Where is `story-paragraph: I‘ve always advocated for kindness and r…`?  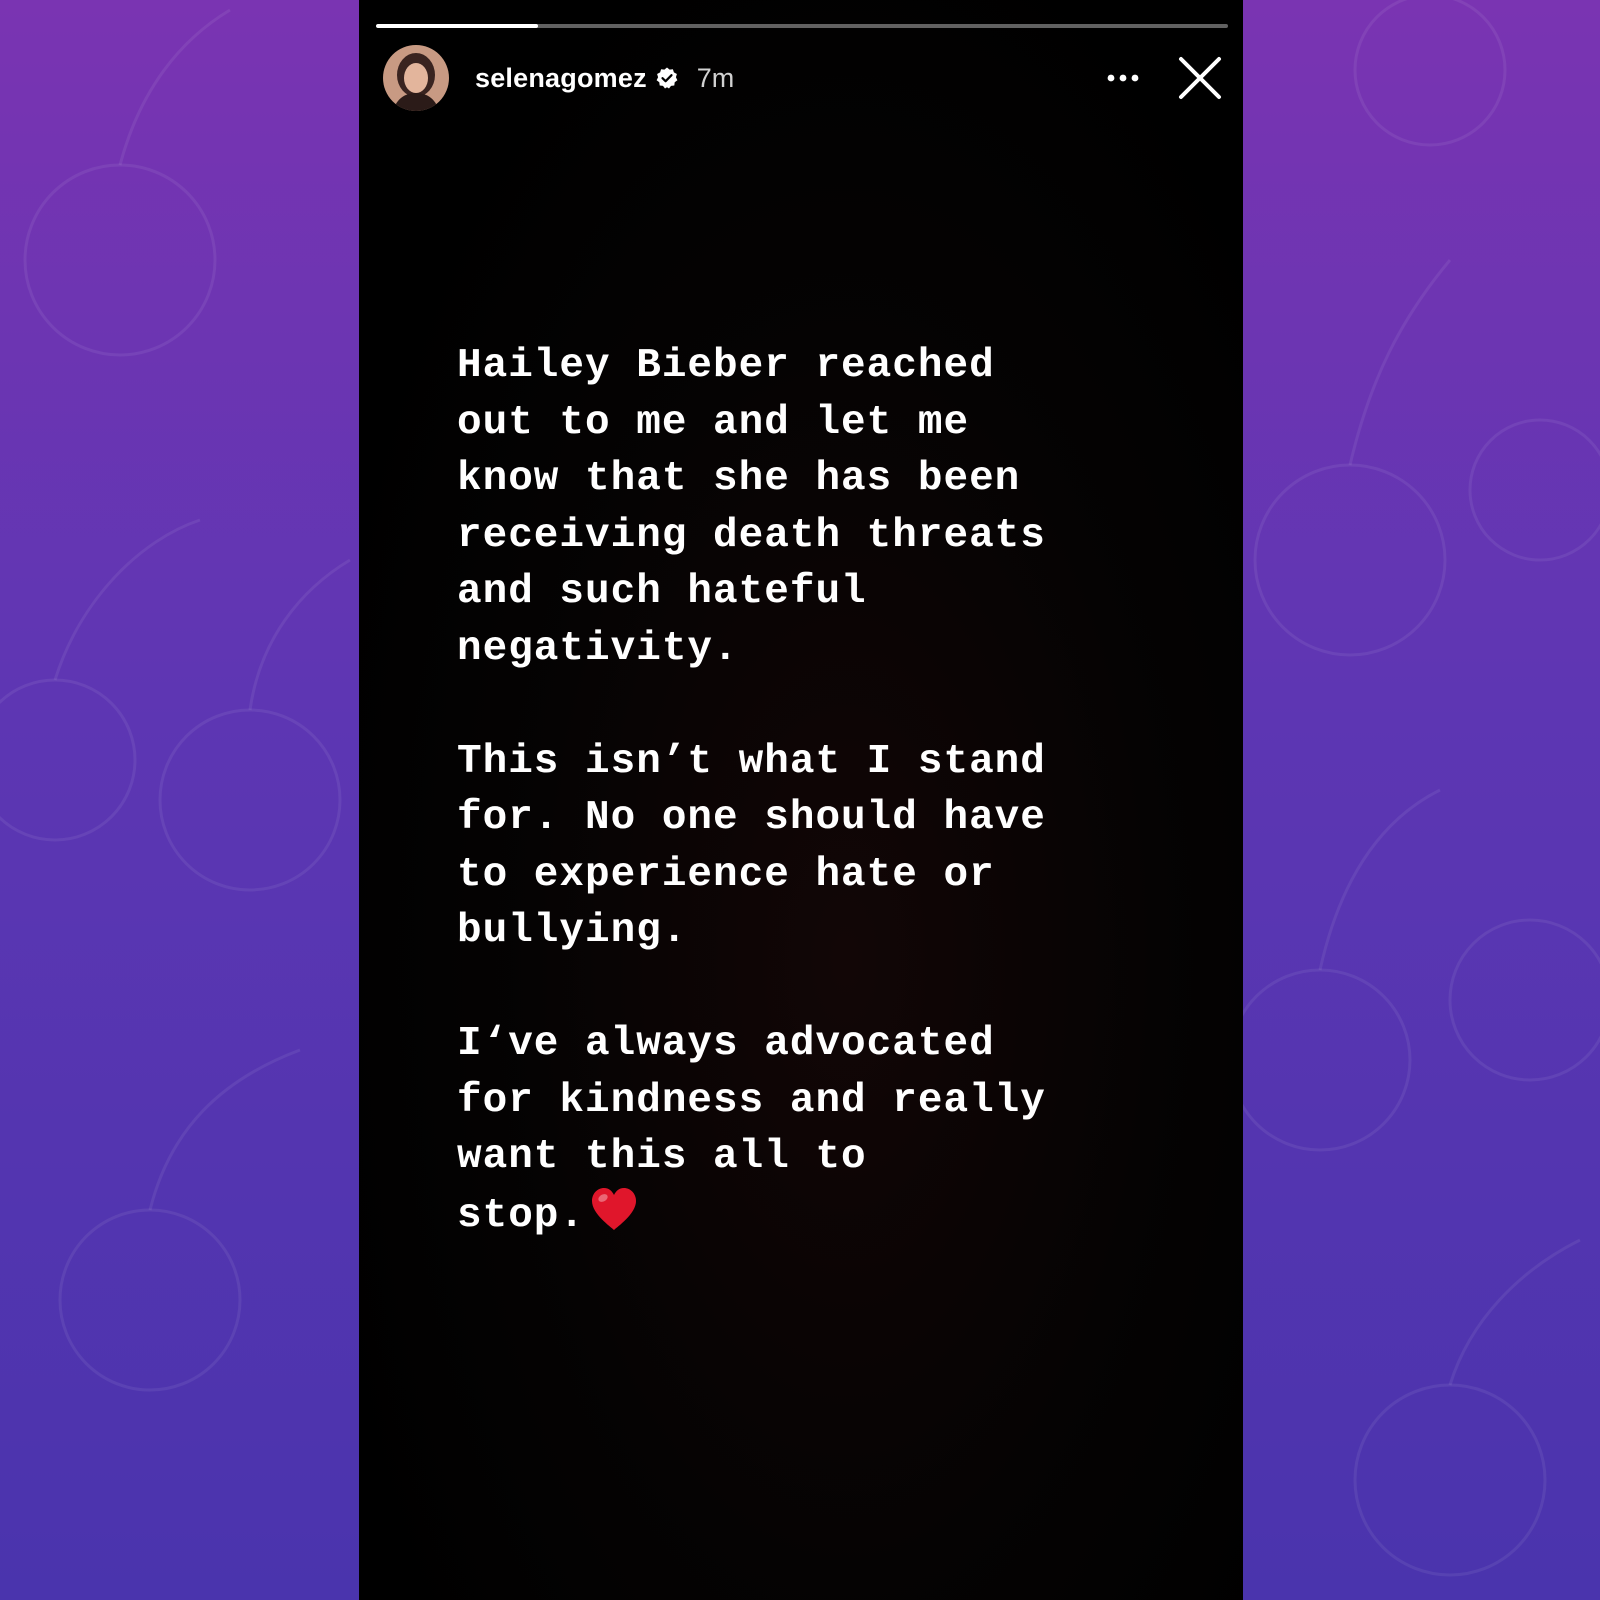 story-paragraph: I‘ve always advocated for kindness and r… is located at coordinates (827, 1130).